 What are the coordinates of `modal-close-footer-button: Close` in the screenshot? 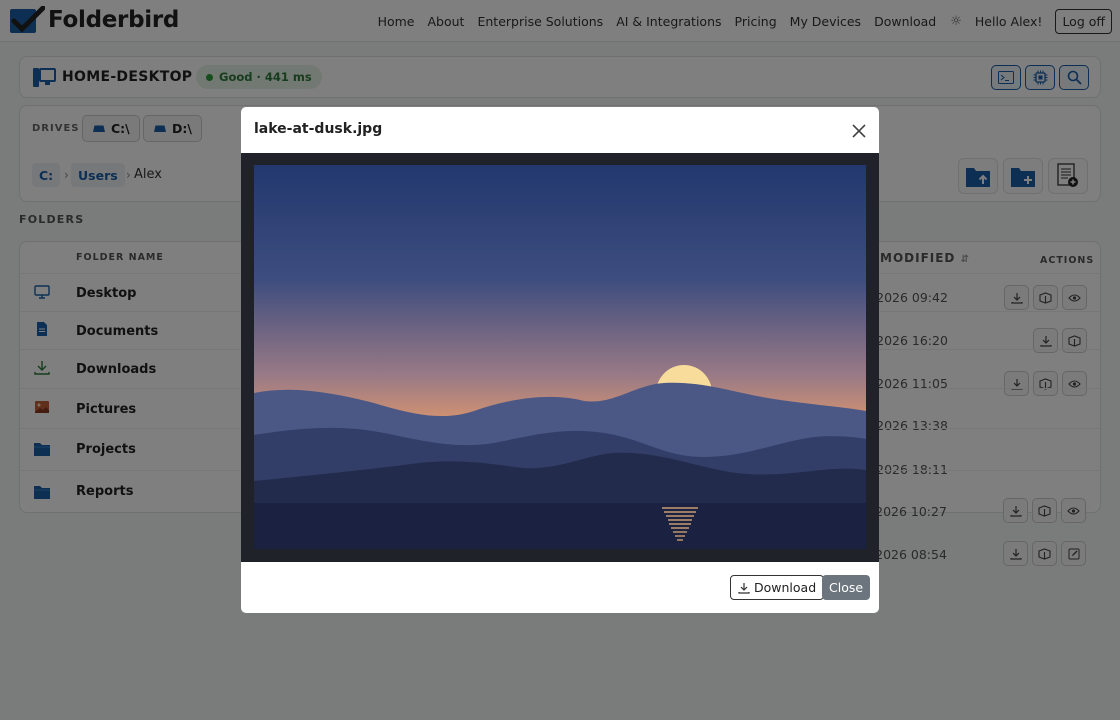 It's located at (846, 587).